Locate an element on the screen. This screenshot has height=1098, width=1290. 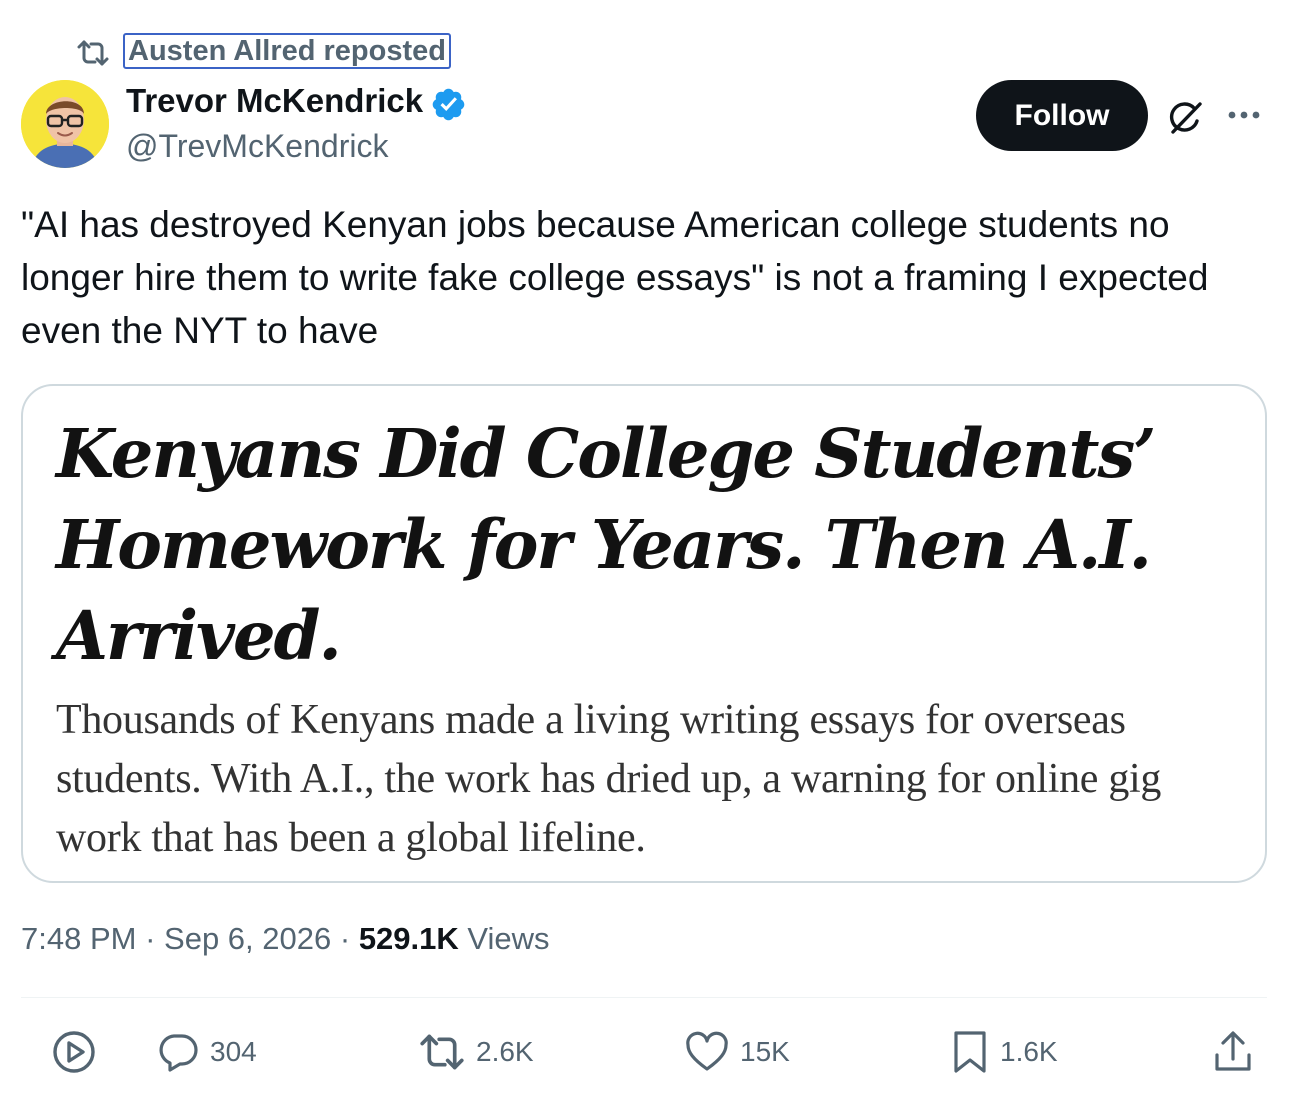
grok-icon is located at coordinates (1186, 118).